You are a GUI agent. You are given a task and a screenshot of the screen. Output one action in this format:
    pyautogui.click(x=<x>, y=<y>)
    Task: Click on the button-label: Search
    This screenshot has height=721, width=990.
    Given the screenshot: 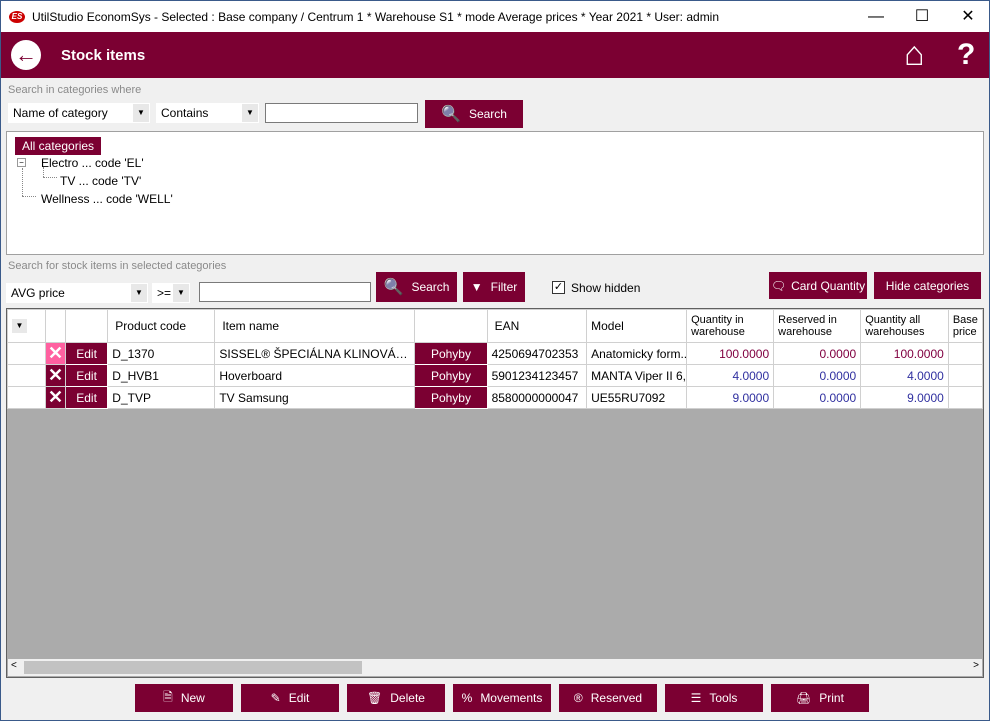 What is the action you would take?
    pyautogui.click(x=430, y=287)
    